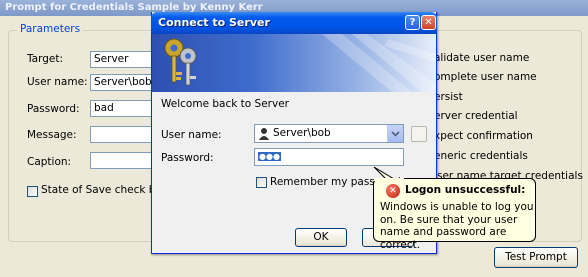 The width and height of the screenshot is (588, 277). I want to click on dialog-title: Connect to Server, so click(214, 22).